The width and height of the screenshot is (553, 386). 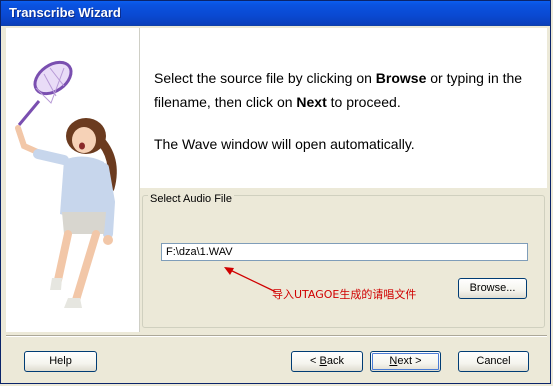 What do you see at coordinates (311, 102) in the screenshot?
I see `instruction-next-keyword: Next` at bounding box center [311, 102].